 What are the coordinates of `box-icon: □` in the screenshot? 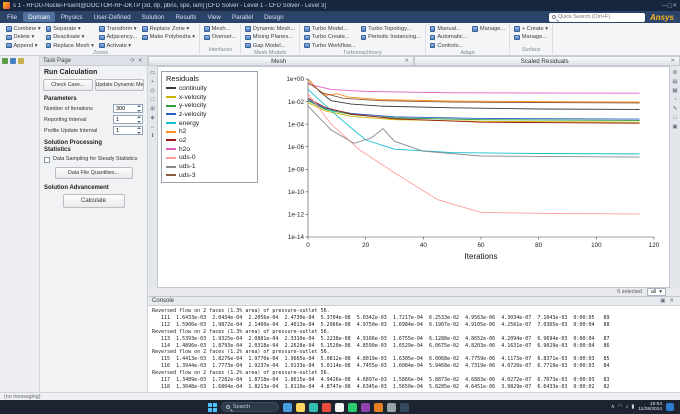 It's located at (152, 100).